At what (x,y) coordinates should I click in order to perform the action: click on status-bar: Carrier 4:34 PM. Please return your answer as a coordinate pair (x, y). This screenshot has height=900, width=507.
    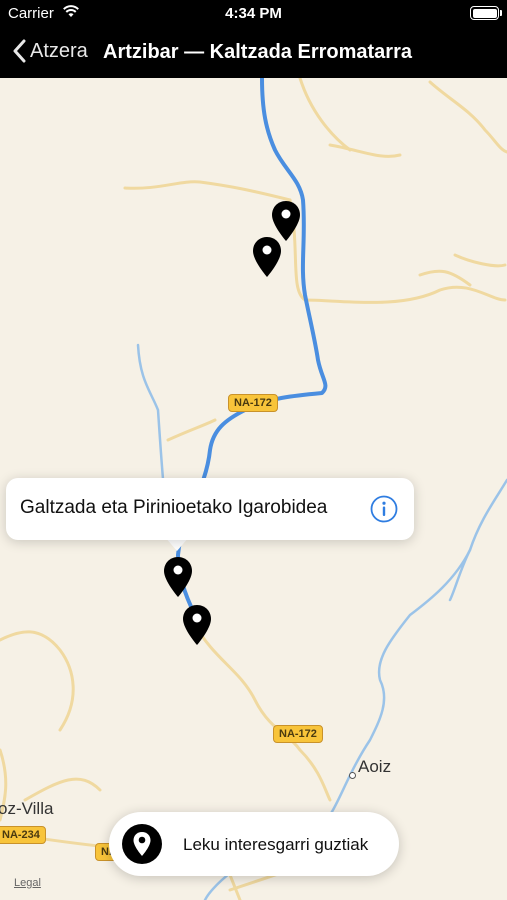
    Looking at the image, I should click on (253, 14).